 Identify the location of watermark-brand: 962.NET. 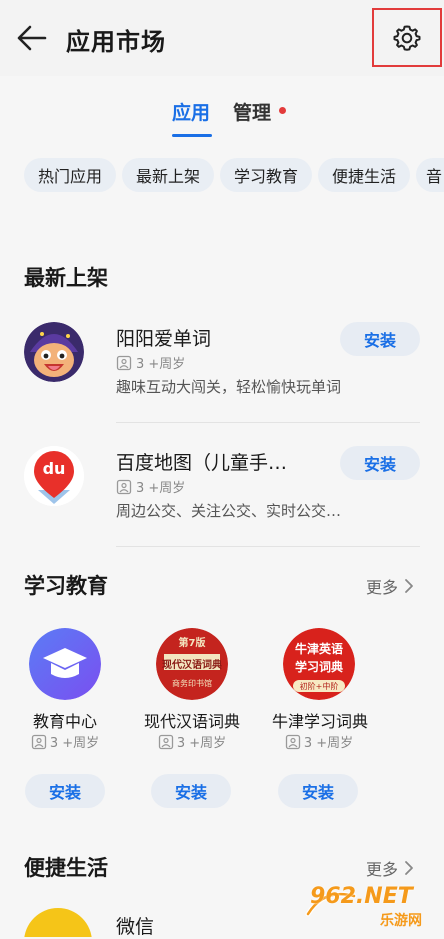
(361, 896).